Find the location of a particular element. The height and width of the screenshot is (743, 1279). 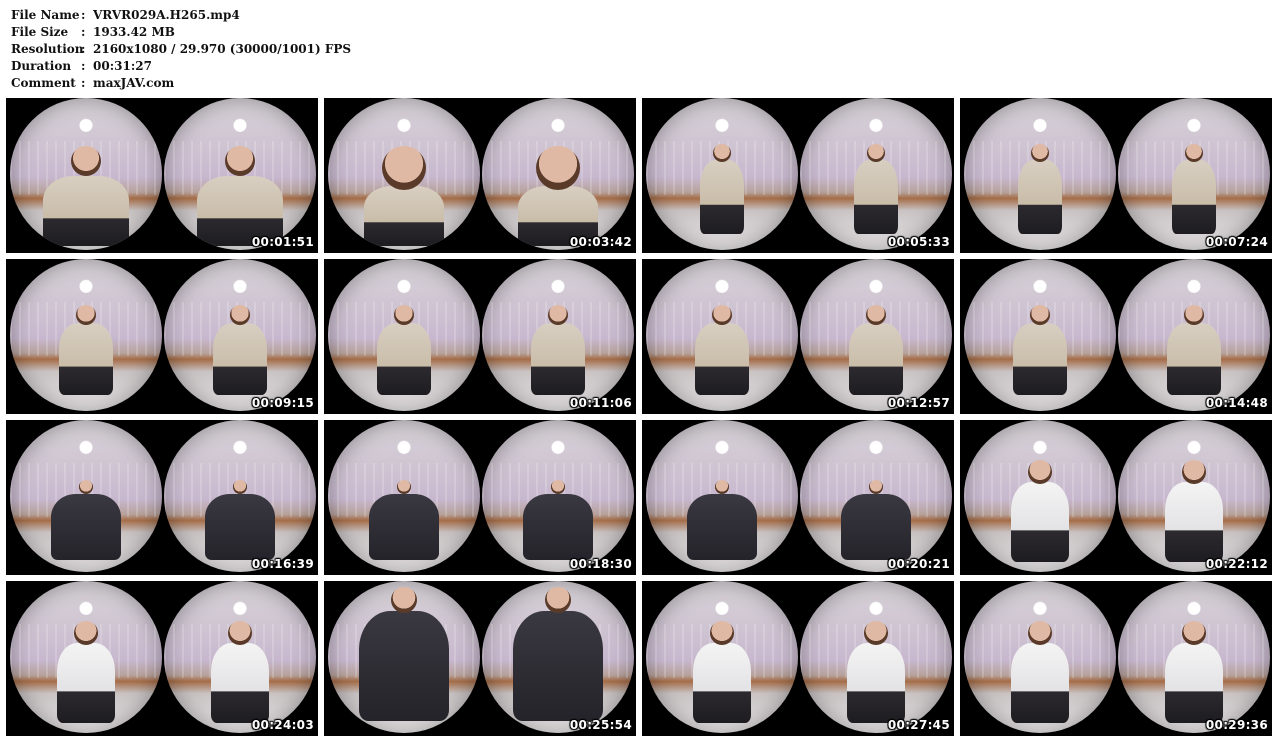

thumbnail-timestamp: 00:29:36 is located at coordinates (1236, 725).